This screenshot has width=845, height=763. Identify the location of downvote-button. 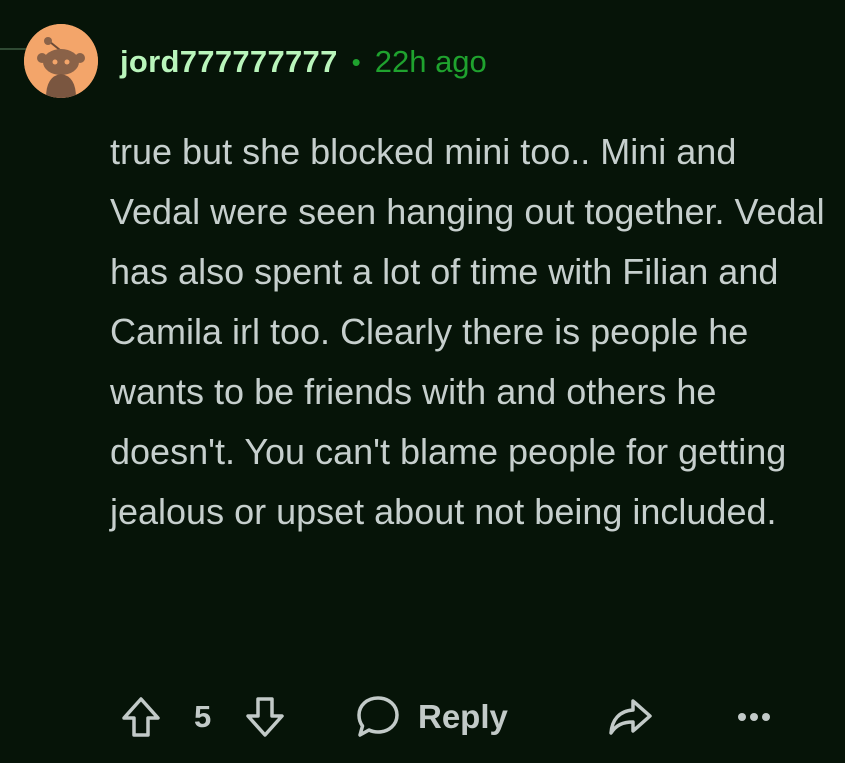
(265, 717).